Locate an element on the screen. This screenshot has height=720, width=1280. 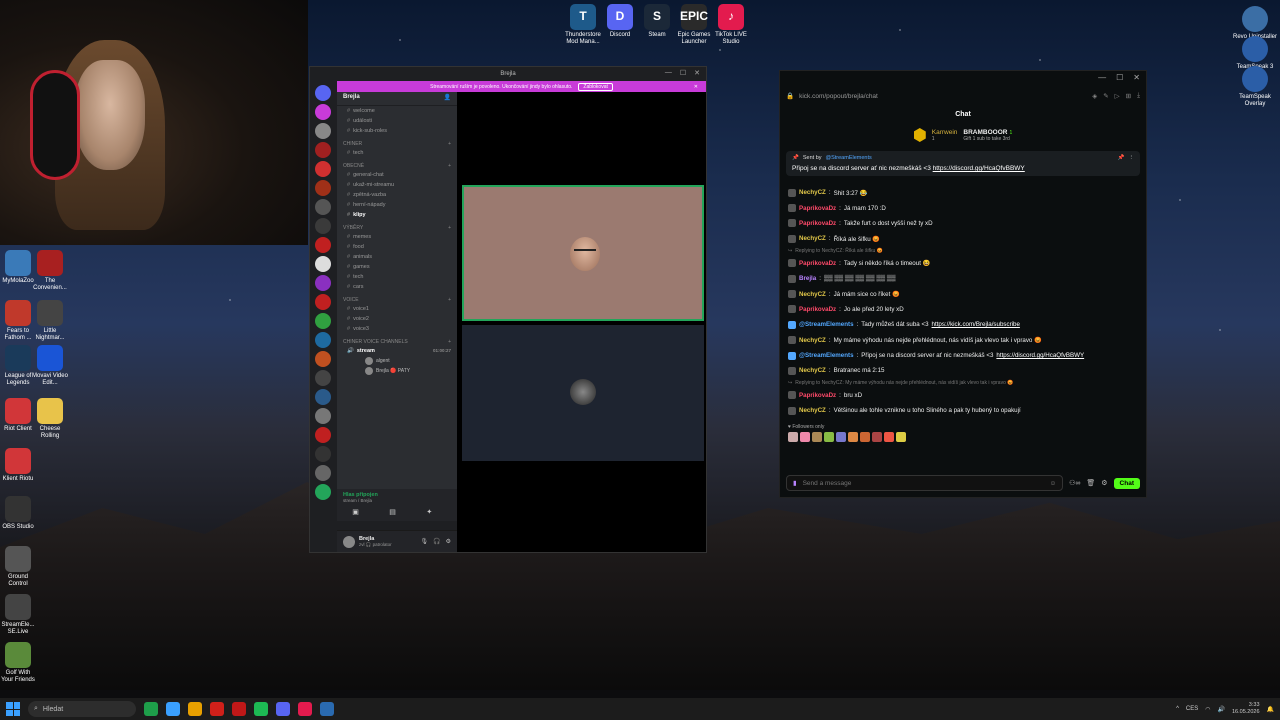
chat-username: PaprikovaDz is located at coordinates (817, 395).